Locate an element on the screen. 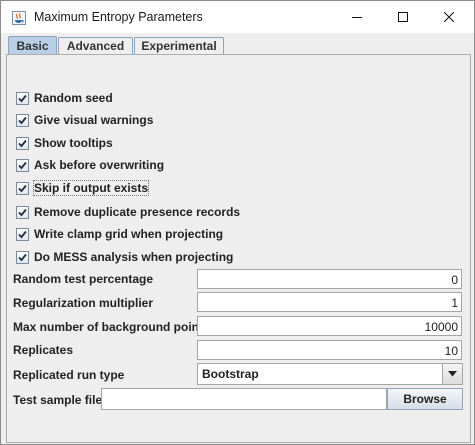  title-bar: Maximum Entropy Parameters is located at coordinates (237, 17).